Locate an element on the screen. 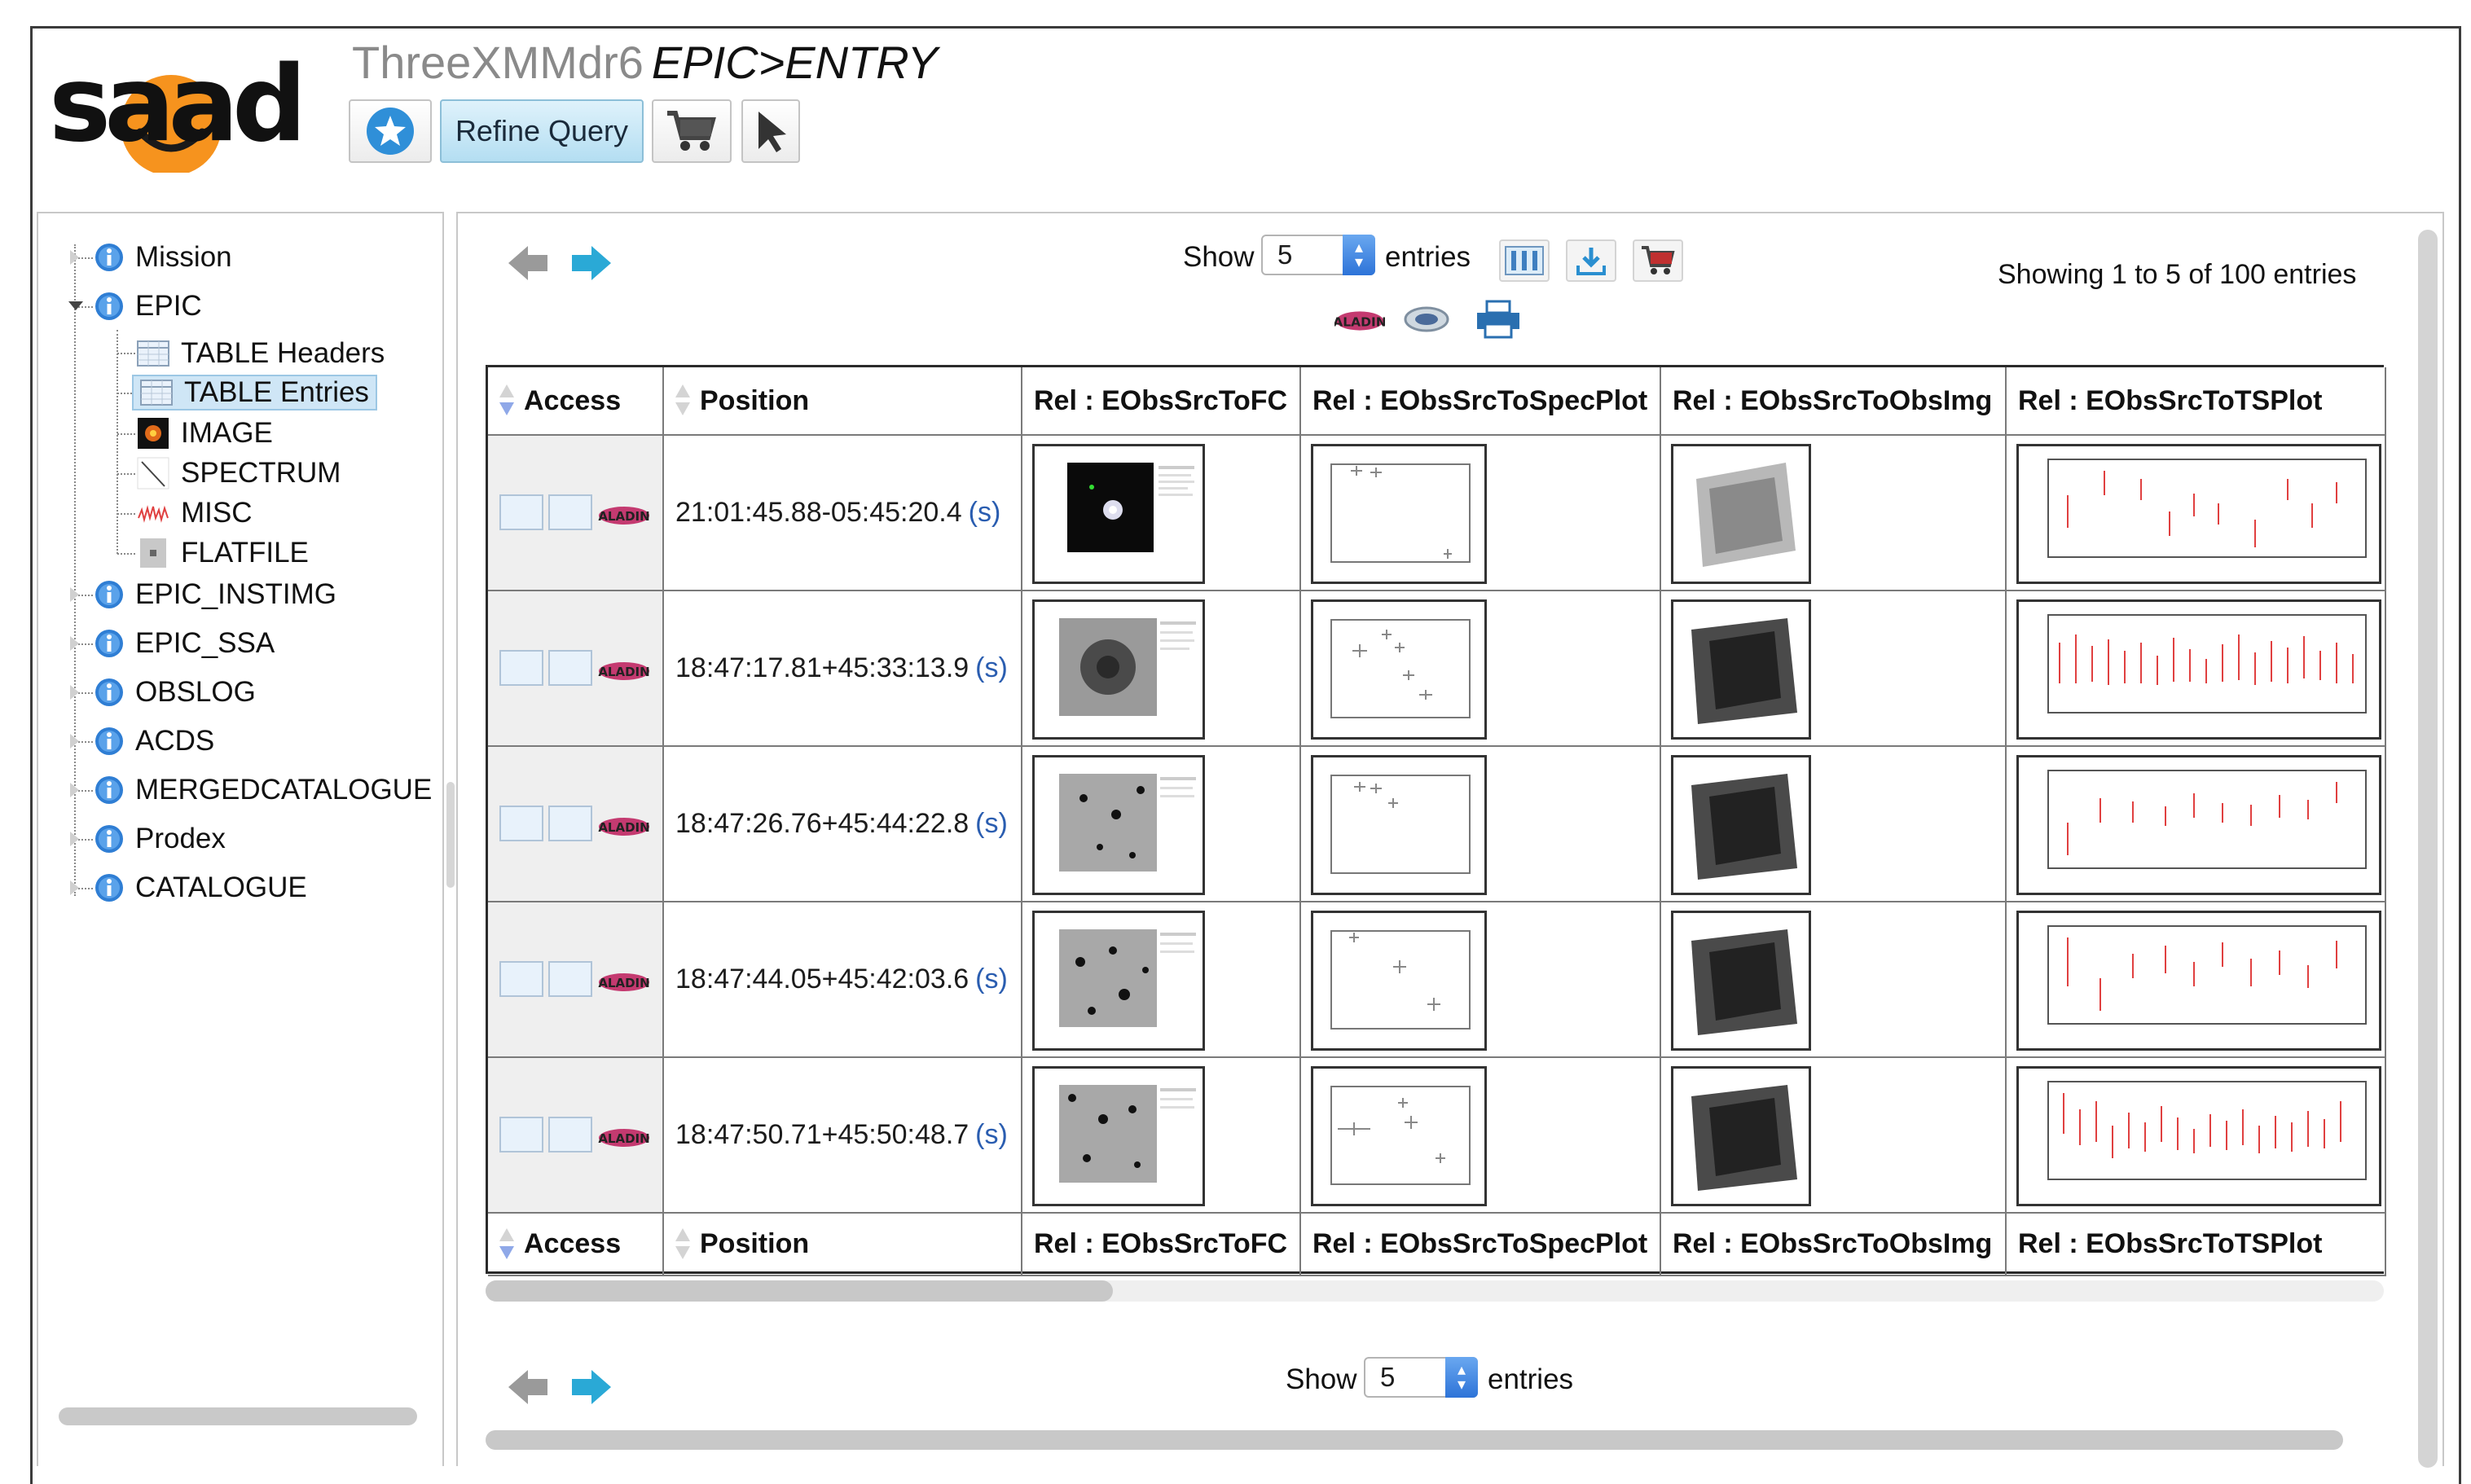  svg-text: saada is located at coordinates (175, 104).